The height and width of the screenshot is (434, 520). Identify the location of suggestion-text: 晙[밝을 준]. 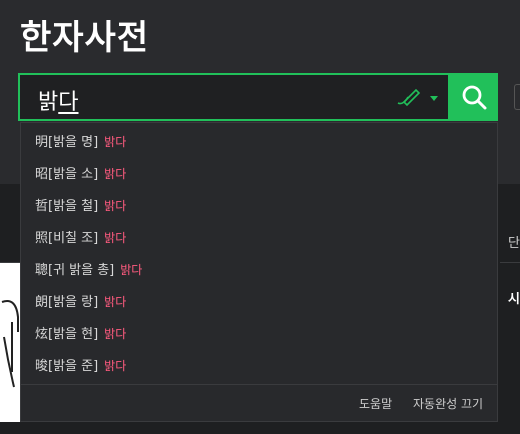
(67, 366).